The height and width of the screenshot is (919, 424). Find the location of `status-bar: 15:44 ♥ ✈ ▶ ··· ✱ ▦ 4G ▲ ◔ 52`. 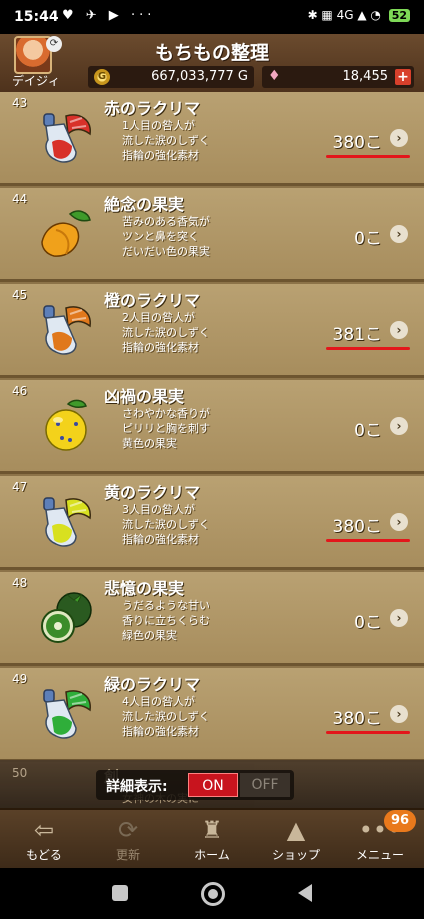

status-bar: 15:44 ♥ ✈ ▶ ··· ✱ ▦ 4G ▲ ◔ 52 is located at coordinates (212, 17).